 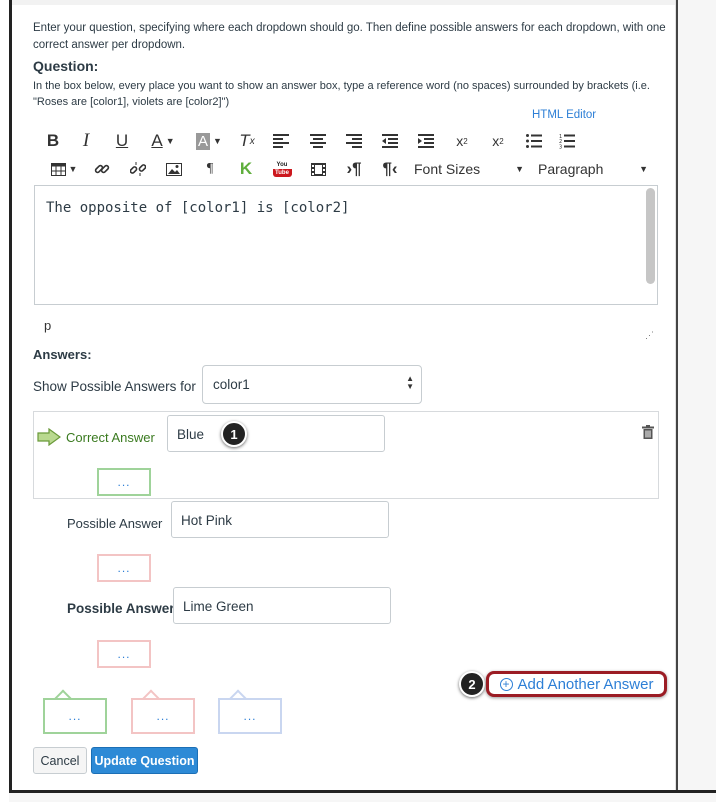 What do you see at coordinates (390, 141) in the screenshot?
I see `outdent-icon` at bounding box center [390, 141].